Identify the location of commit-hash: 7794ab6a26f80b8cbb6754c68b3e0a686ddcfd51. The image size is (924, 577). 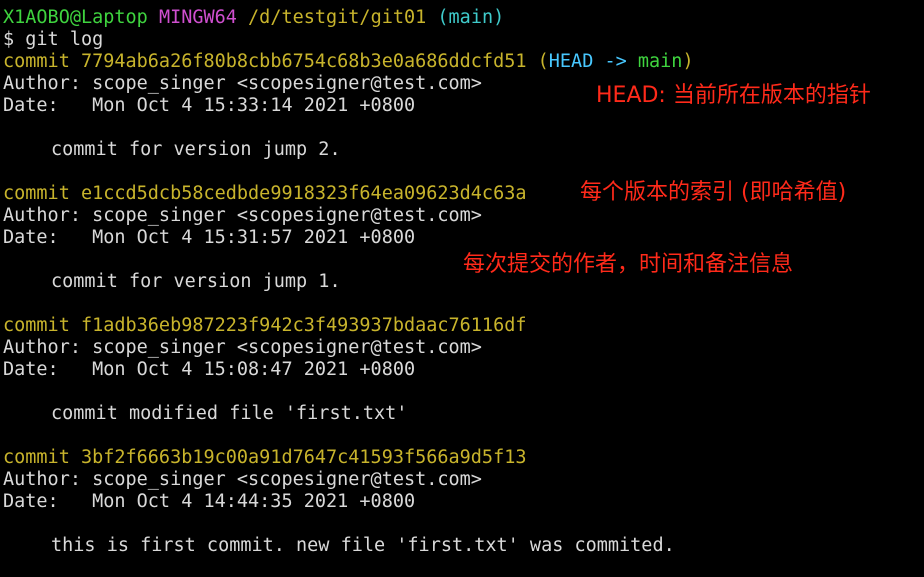
(303, 61).